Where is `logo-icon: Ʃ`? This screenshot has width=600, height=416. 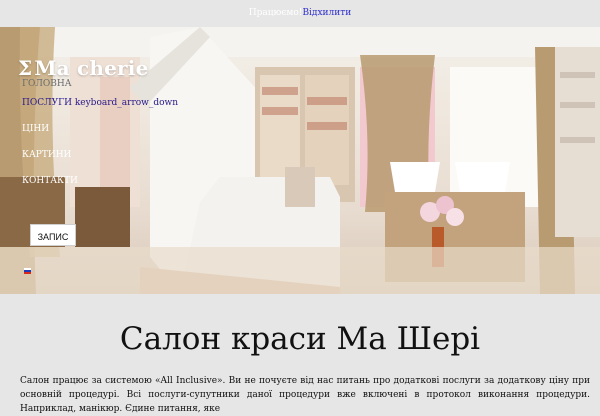
logo-icon: Ʃ is located at coordinates (25, 68).